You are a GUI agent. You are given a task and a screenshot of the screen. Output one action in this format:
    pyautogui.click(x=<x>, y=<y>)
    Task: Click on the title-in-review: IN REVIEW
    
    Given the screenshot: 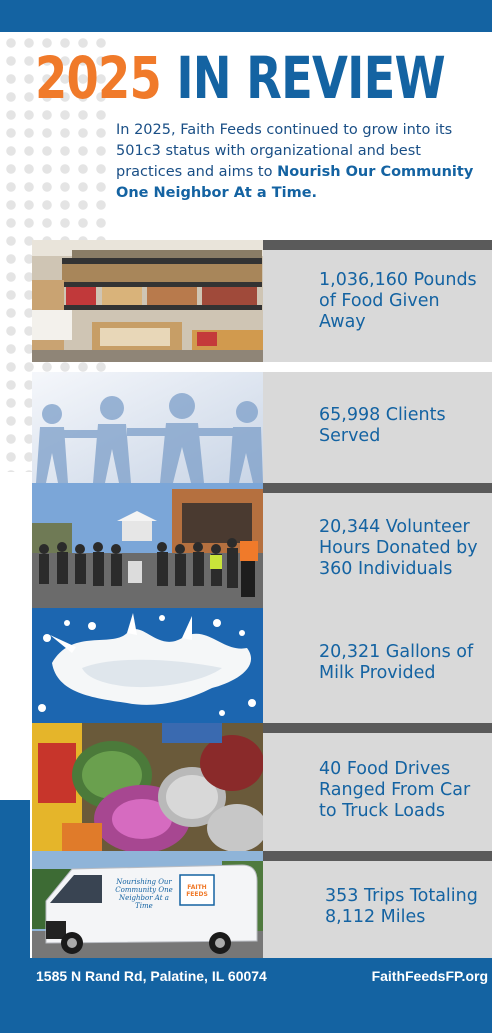 What is the action you would take?
    pyautogui.click(x=310, y=78)
    